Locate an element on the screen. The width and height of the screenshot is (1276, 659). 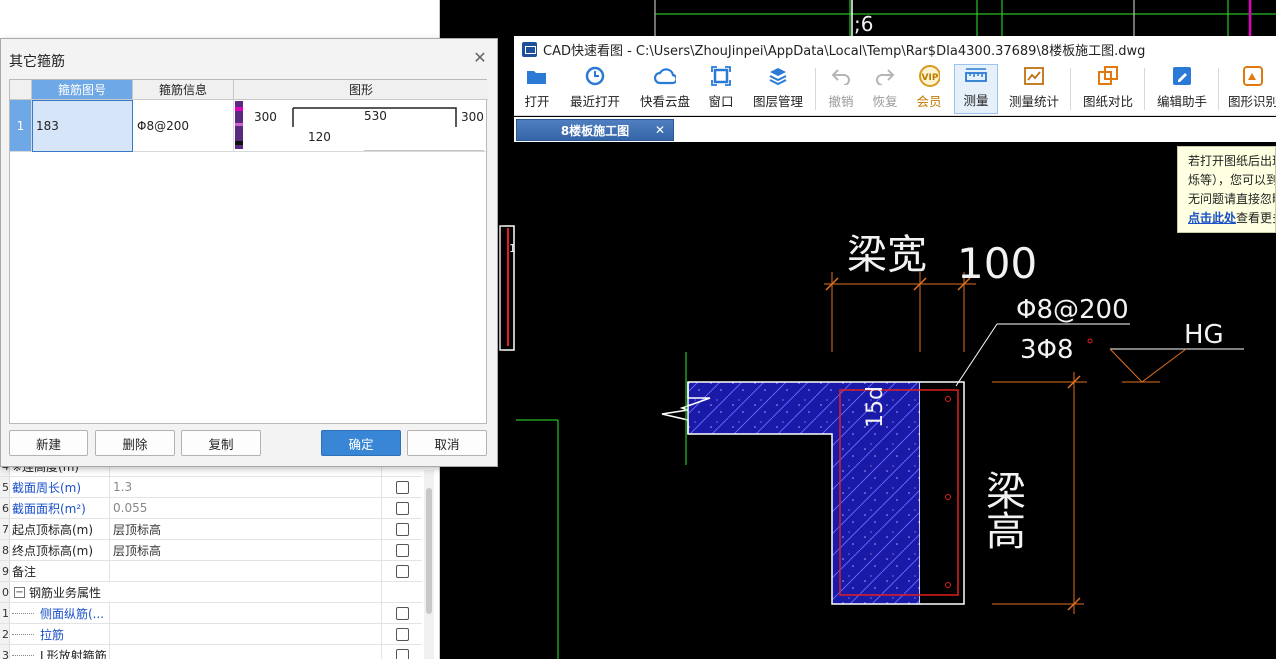
property-row: 8 终点顶标高(m) 层顶标高 is located at coordinates (211, 550).